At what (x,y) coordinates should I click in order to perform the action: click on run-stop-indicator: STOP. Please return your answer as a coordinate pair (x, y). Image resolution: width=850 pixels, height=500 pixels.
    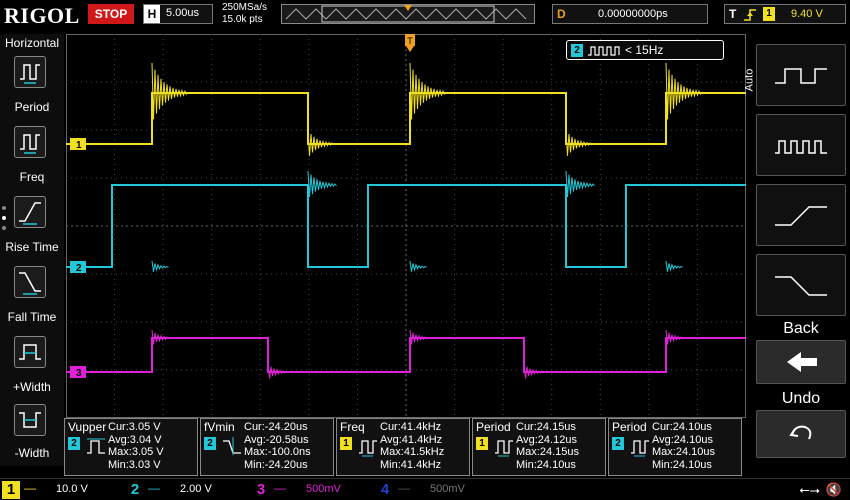
    Looking at the image, I should click on (111, 14).